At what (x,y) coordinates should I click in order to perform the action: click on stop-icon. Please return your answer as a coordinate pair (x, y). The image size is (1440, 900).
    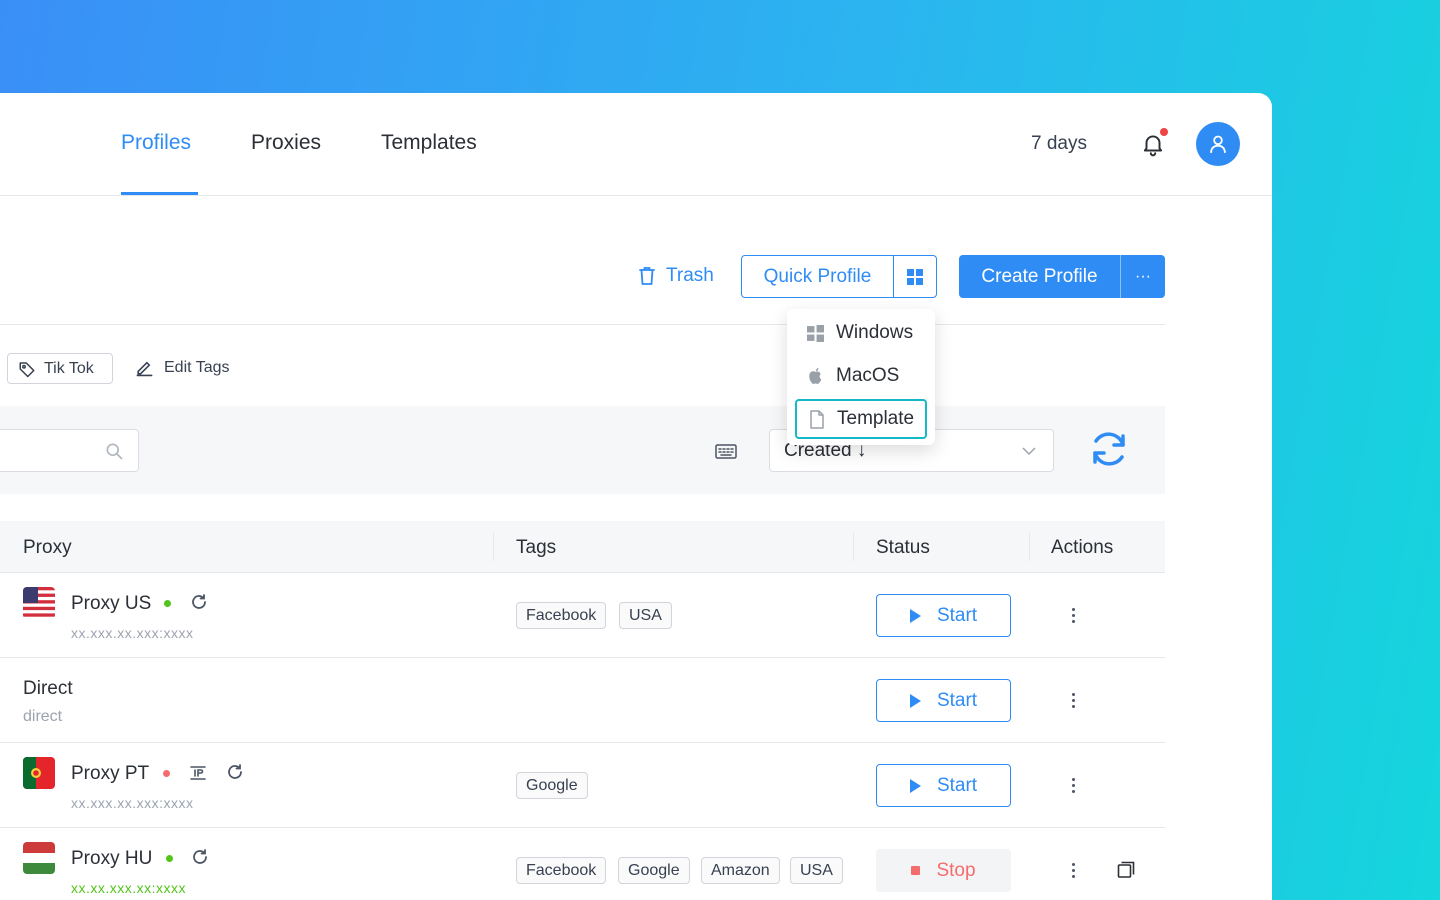
    Looking at the image, I should click on (916, 870).